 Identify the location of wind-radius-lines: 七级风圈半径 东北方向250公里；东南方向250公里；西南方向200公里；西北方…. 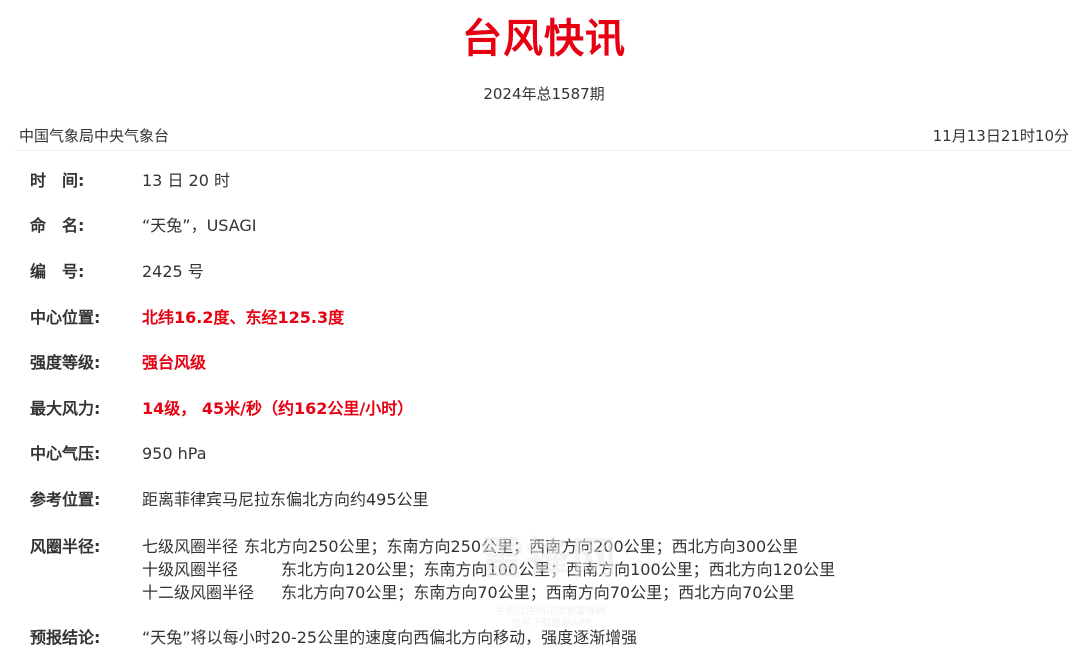
(602, 569).